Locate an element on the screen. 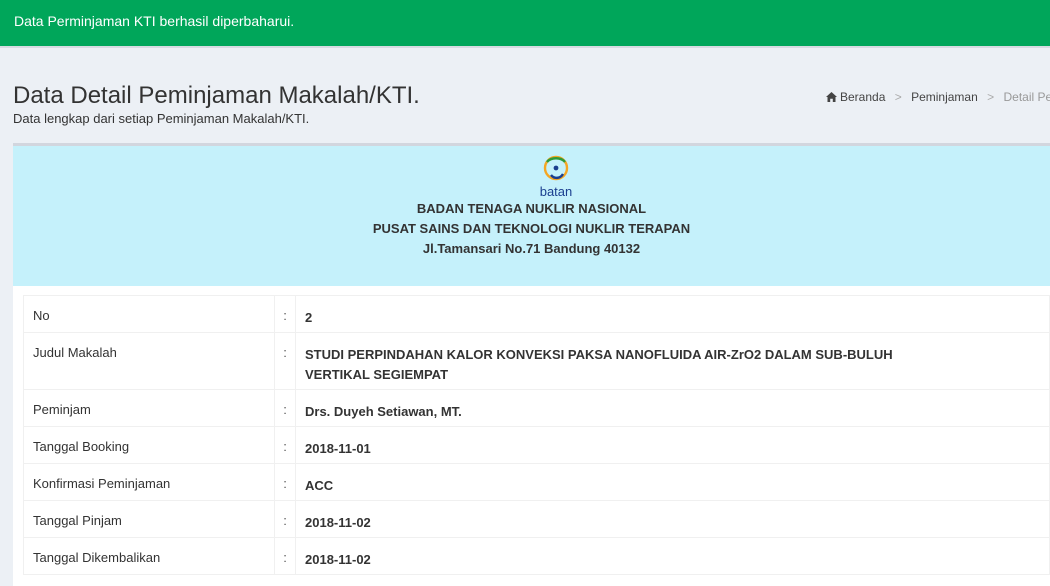 This screenshot has height=586, width=1050. row-value: 2 is located at coordinates (672, 314).